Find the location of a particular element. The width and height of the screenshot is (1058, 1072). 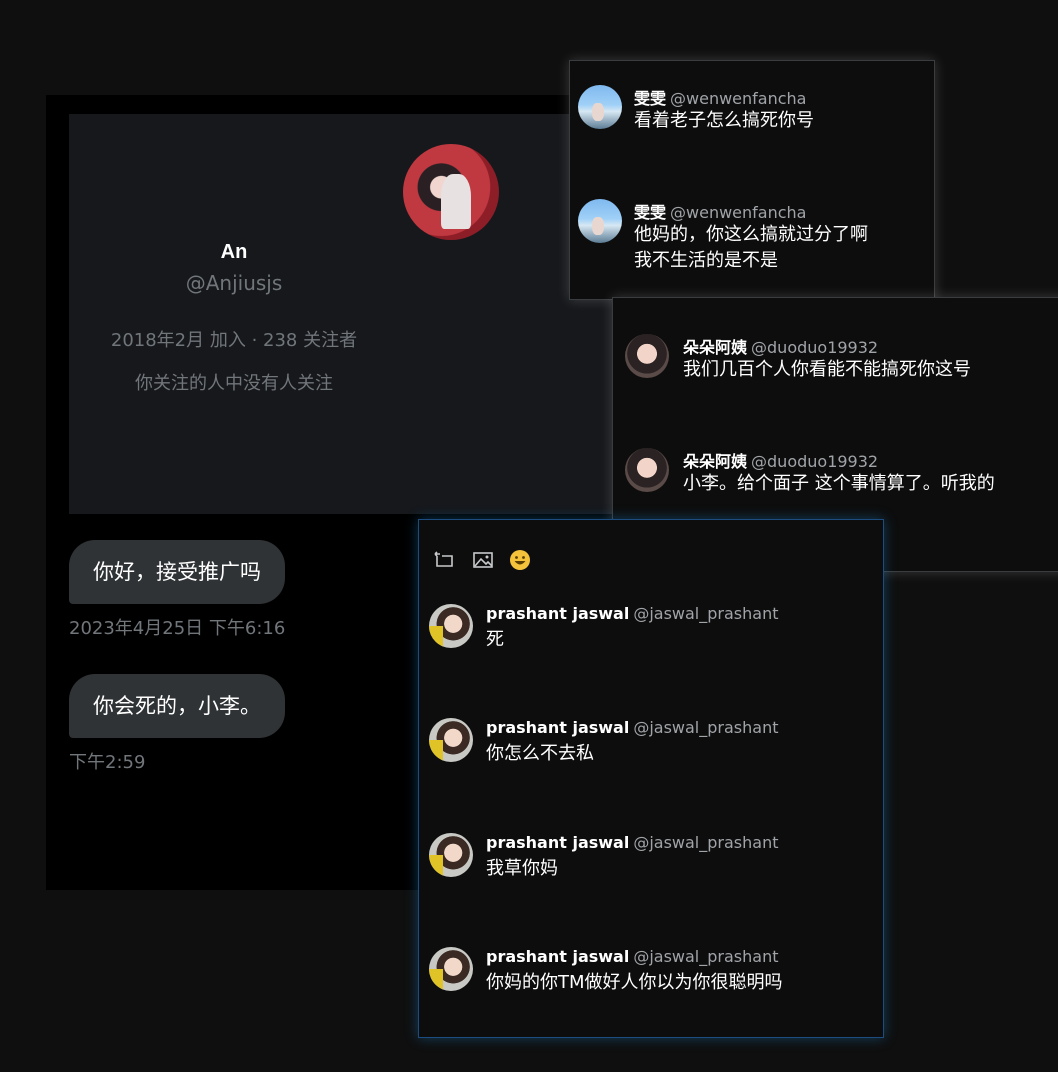

comment-text: 你妈的你TM做好人你以为你很聪明吗 is located at coordinates (634, 983).